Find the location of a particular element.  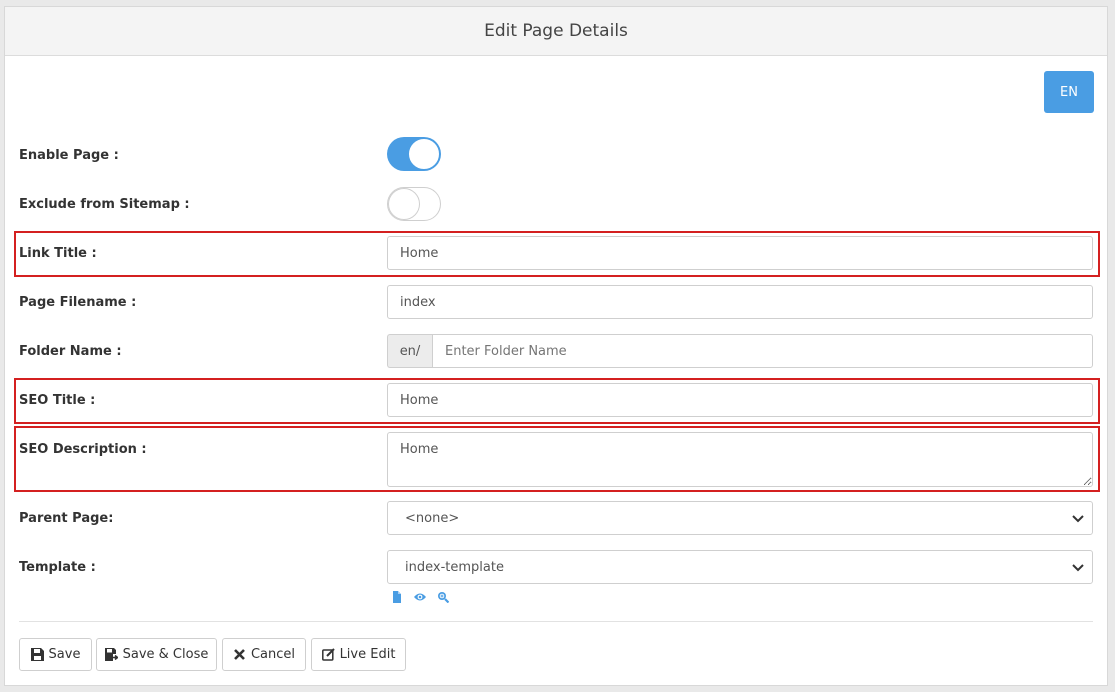

enable-page-toggle is located at coordinates (414, 154).